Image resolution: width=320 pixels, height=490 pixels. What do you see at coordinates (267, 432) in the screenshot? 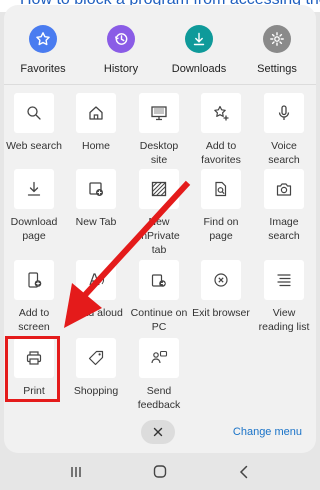
I see `change-menu-link: Change menu` at bounding box center [267, 432].